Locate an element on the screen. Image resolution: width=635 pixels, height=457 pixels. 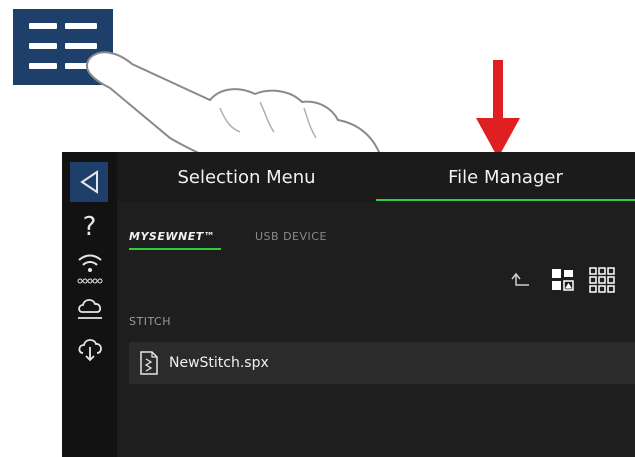
cloud-icon is located at coordinates (89, 309).